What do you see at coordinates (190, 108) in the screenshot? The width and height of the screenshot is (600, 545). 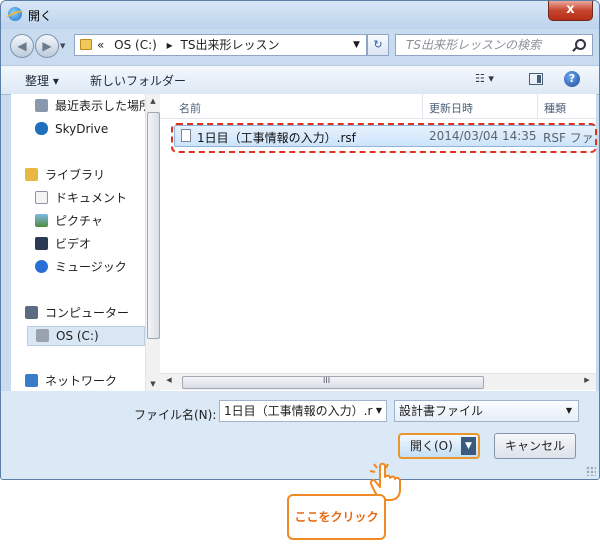 I see `column-header-name: 名前` at bounding box center [190, 108].